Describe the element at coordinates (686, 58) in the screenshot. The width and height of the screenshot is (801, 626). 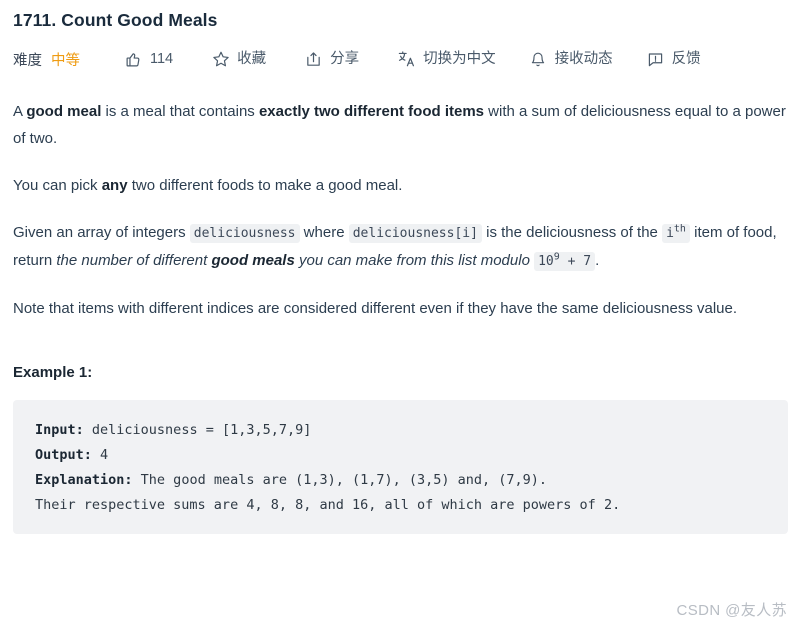
I see `feedback-label: 反馈` at that location.